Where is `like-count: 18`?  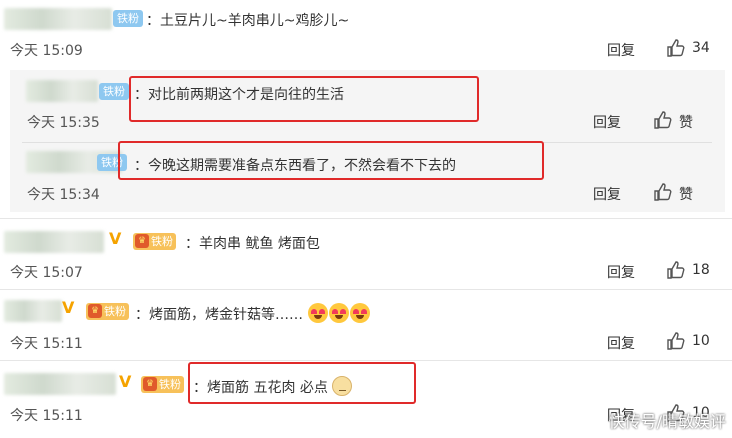
like-count: 18 is located at coordinates (701, 270).